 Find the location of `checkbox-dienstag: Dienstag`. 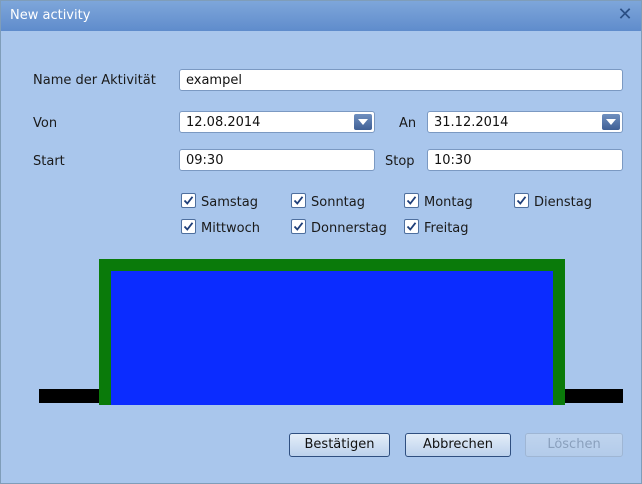

checkbox-dienstag: Dienstag is located at coordinates (553, 202).